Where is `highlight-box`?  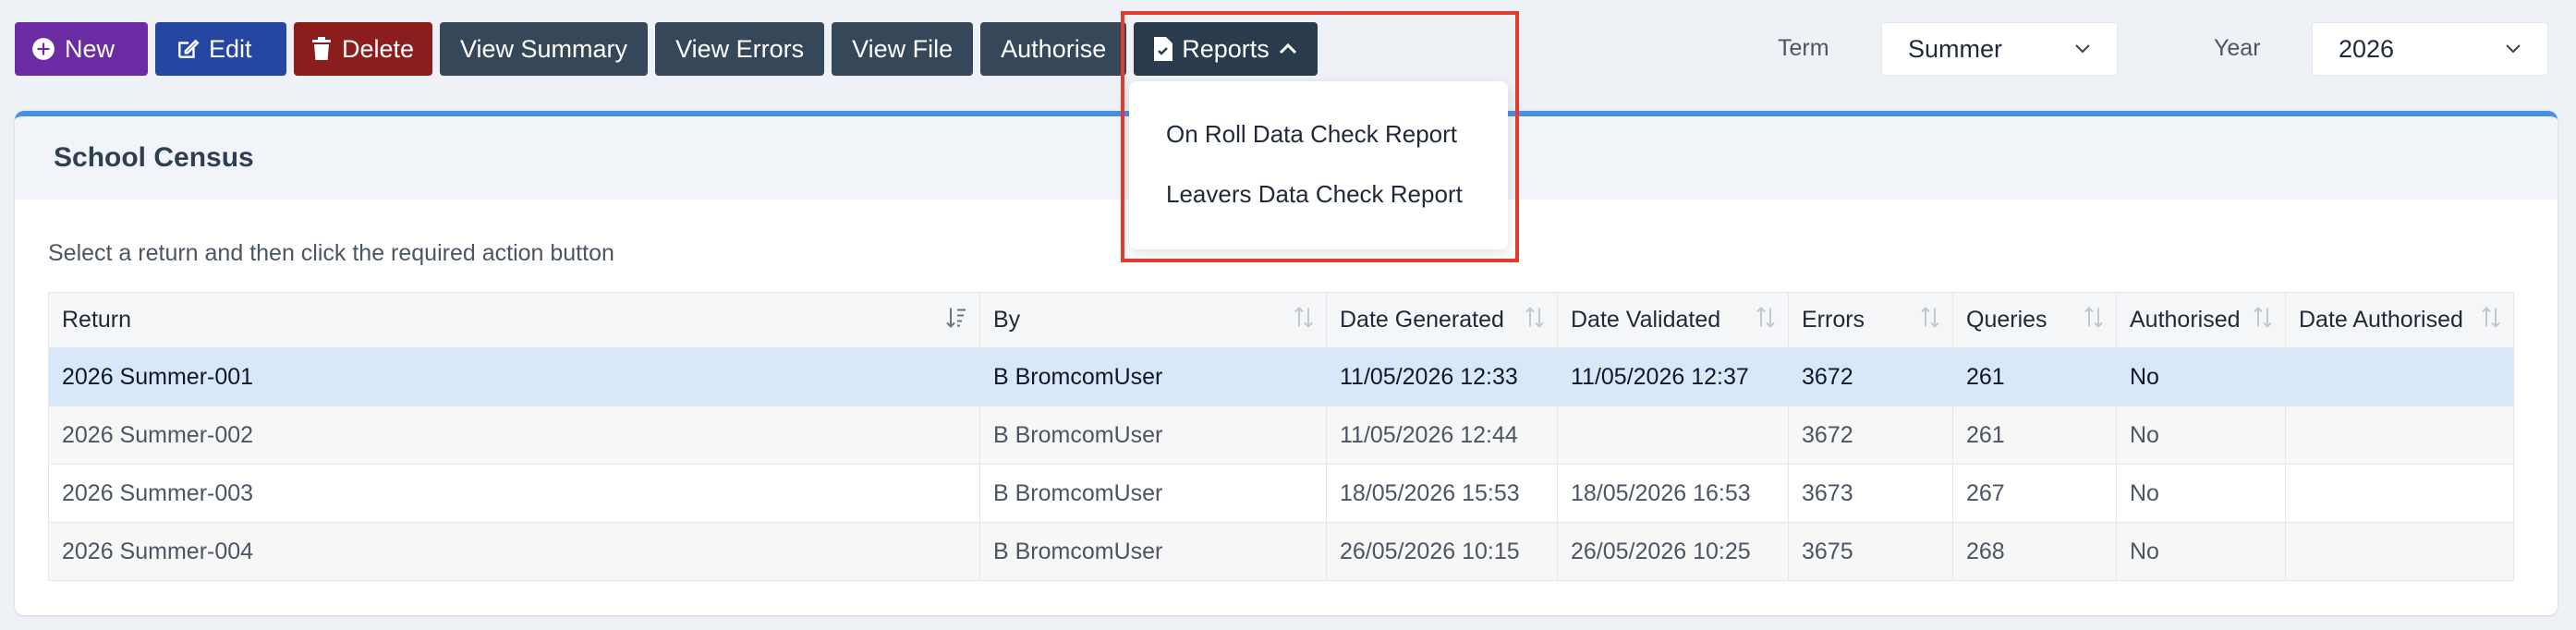 highlight-box is located at coordinates (1320, 136).